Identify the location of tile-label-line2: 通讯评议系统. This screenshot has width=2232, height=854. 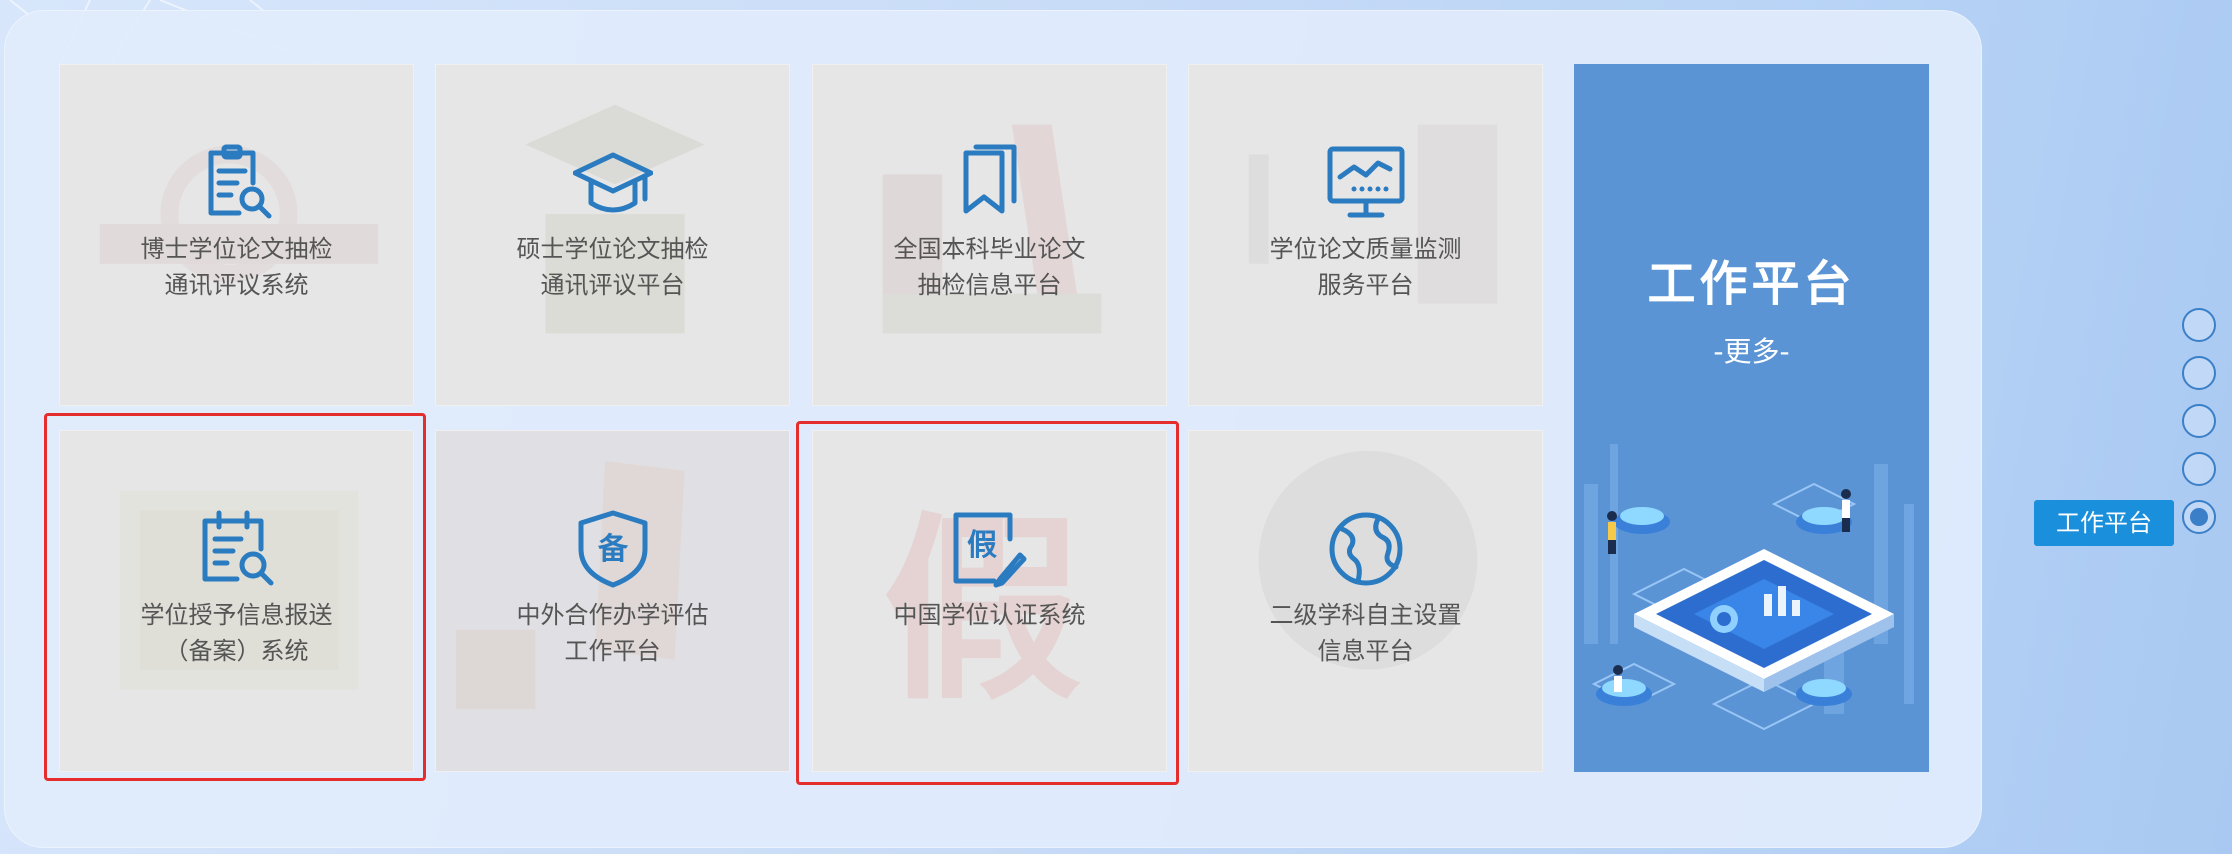
(236, 285).